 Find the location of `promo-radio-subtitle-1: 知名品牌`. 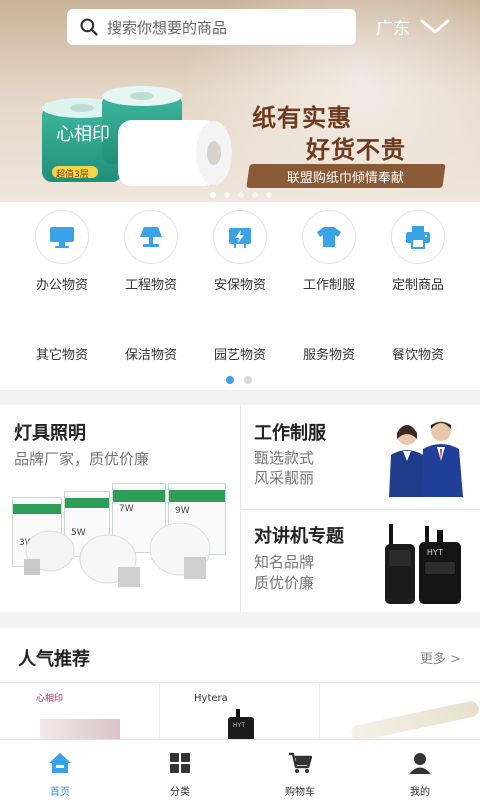

promo-radio-subtitle-1: 知名品牌 is located at coordinates (284, 562).